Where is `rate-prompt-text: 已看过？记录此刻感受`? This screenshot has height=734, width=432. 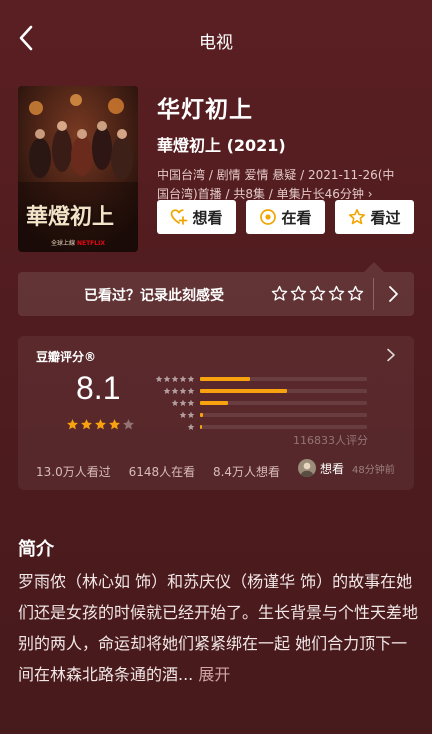
rate-prompt-text: 已看过？记录此刻感受 is located at coordinates (154, 296).